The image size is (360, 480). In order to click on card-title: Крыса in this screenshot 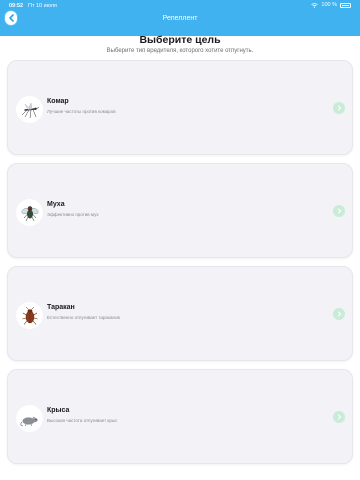, I will do `click(58, 410)`.